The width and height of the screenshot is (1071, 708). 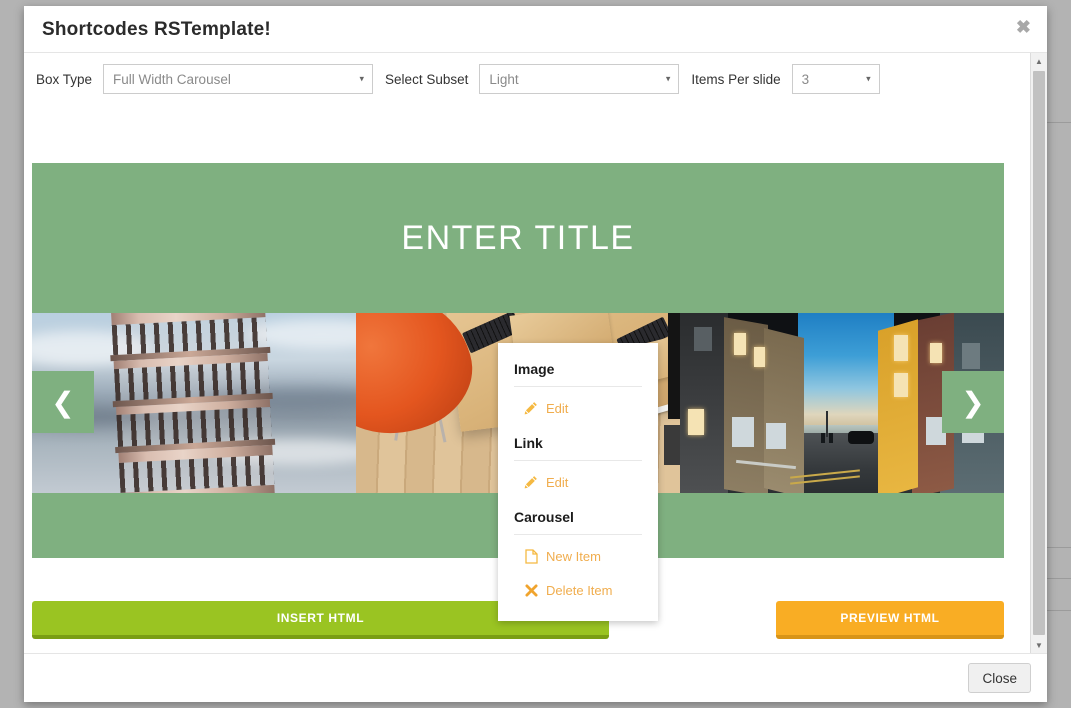 I want to click on select-subset-select: Light ▾, so click(x=579, y=79).